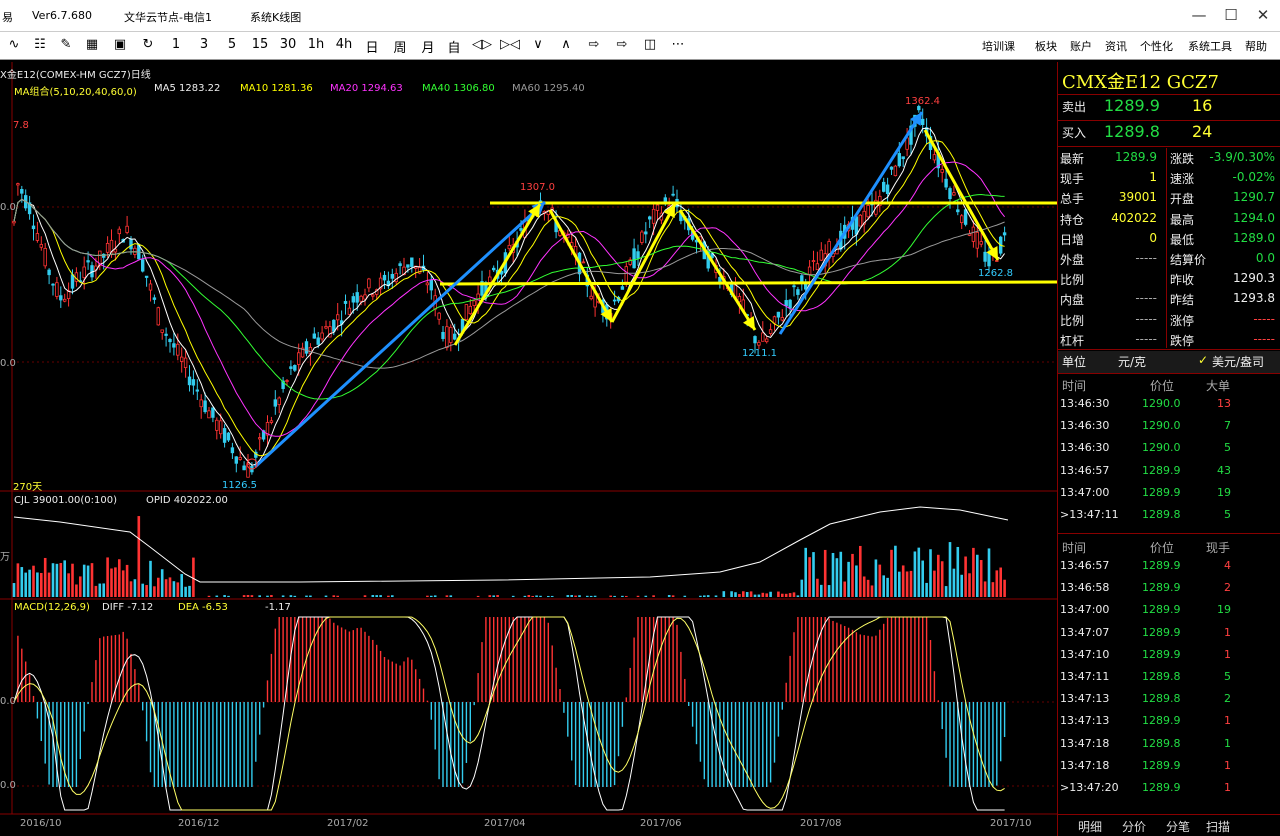  Describe the element at coordinates (14, 44) in the screenshot. I see `line-chart-icon: ∿` at that location.